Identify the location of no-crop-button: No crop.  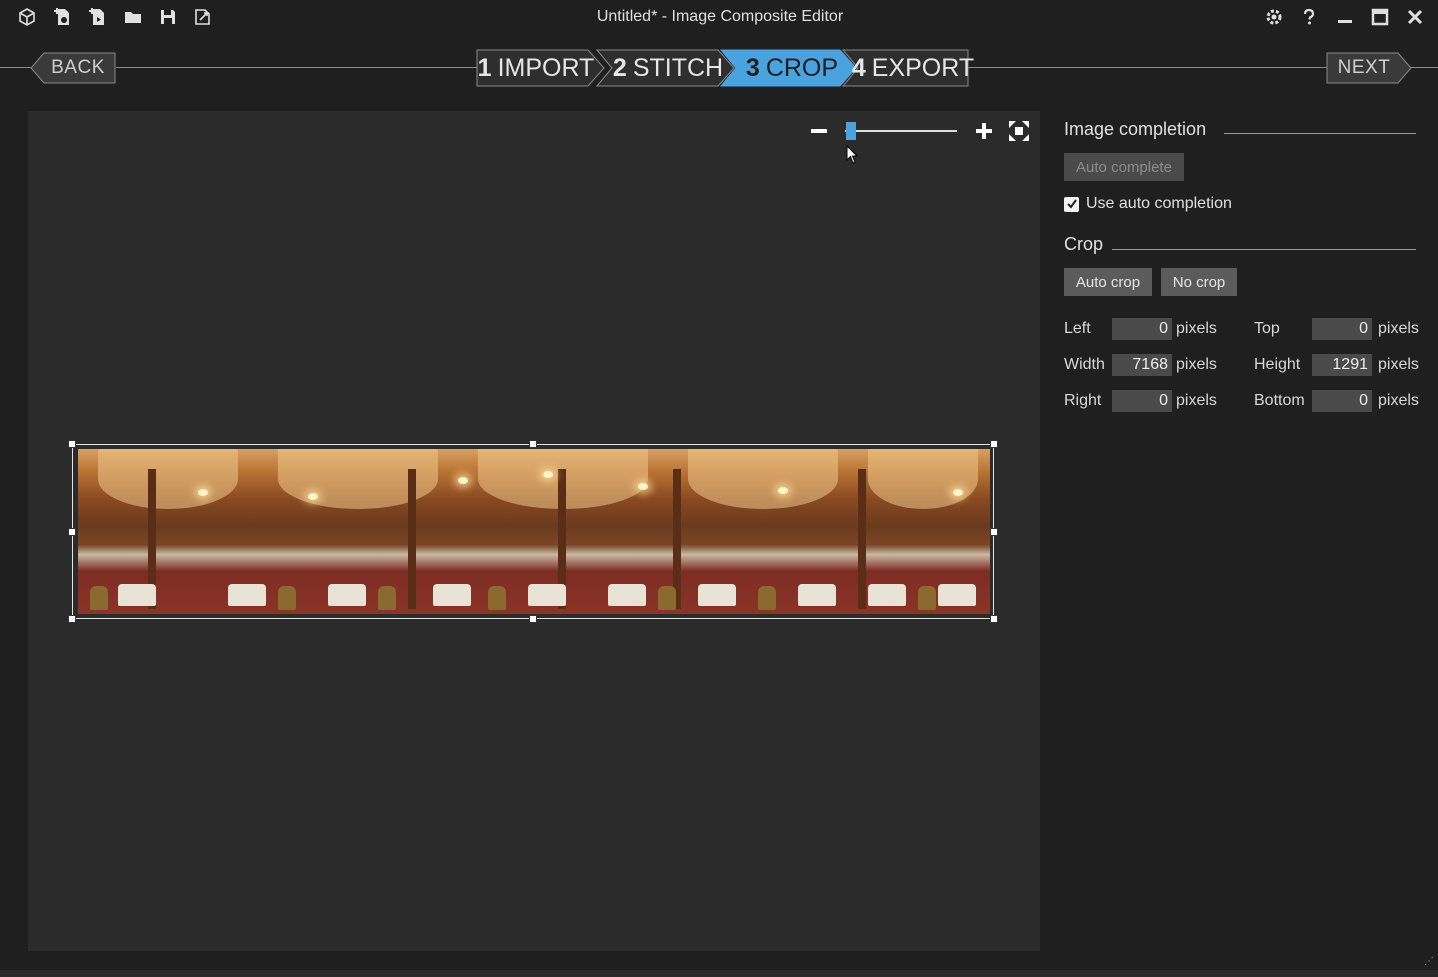
(1199, 282).